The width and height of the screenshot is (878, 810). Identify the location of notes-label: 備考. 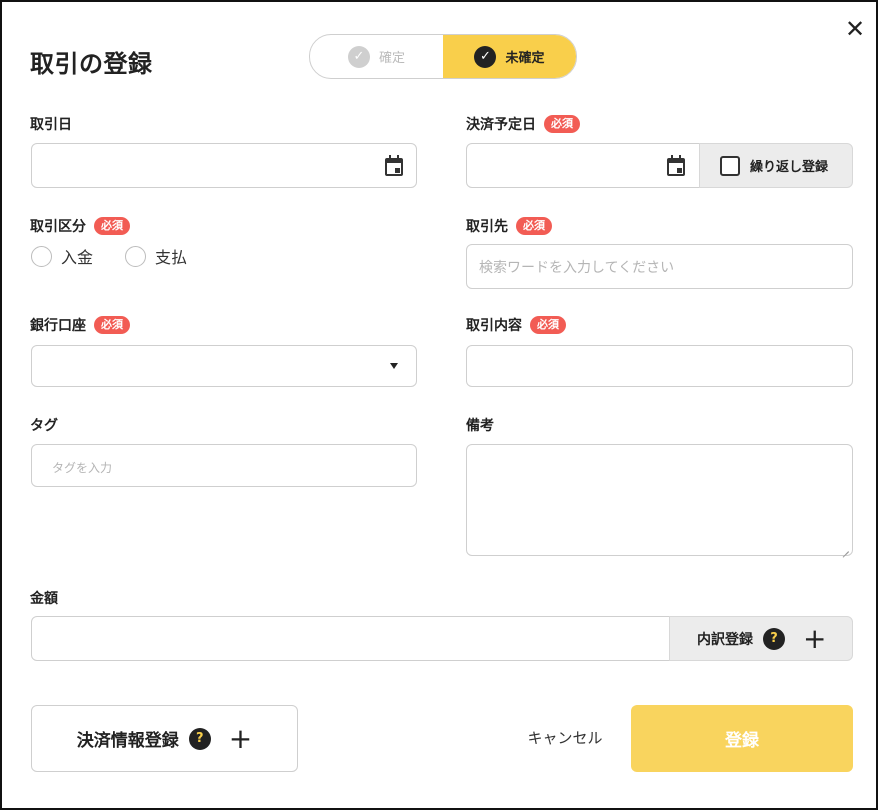
(480, 425).